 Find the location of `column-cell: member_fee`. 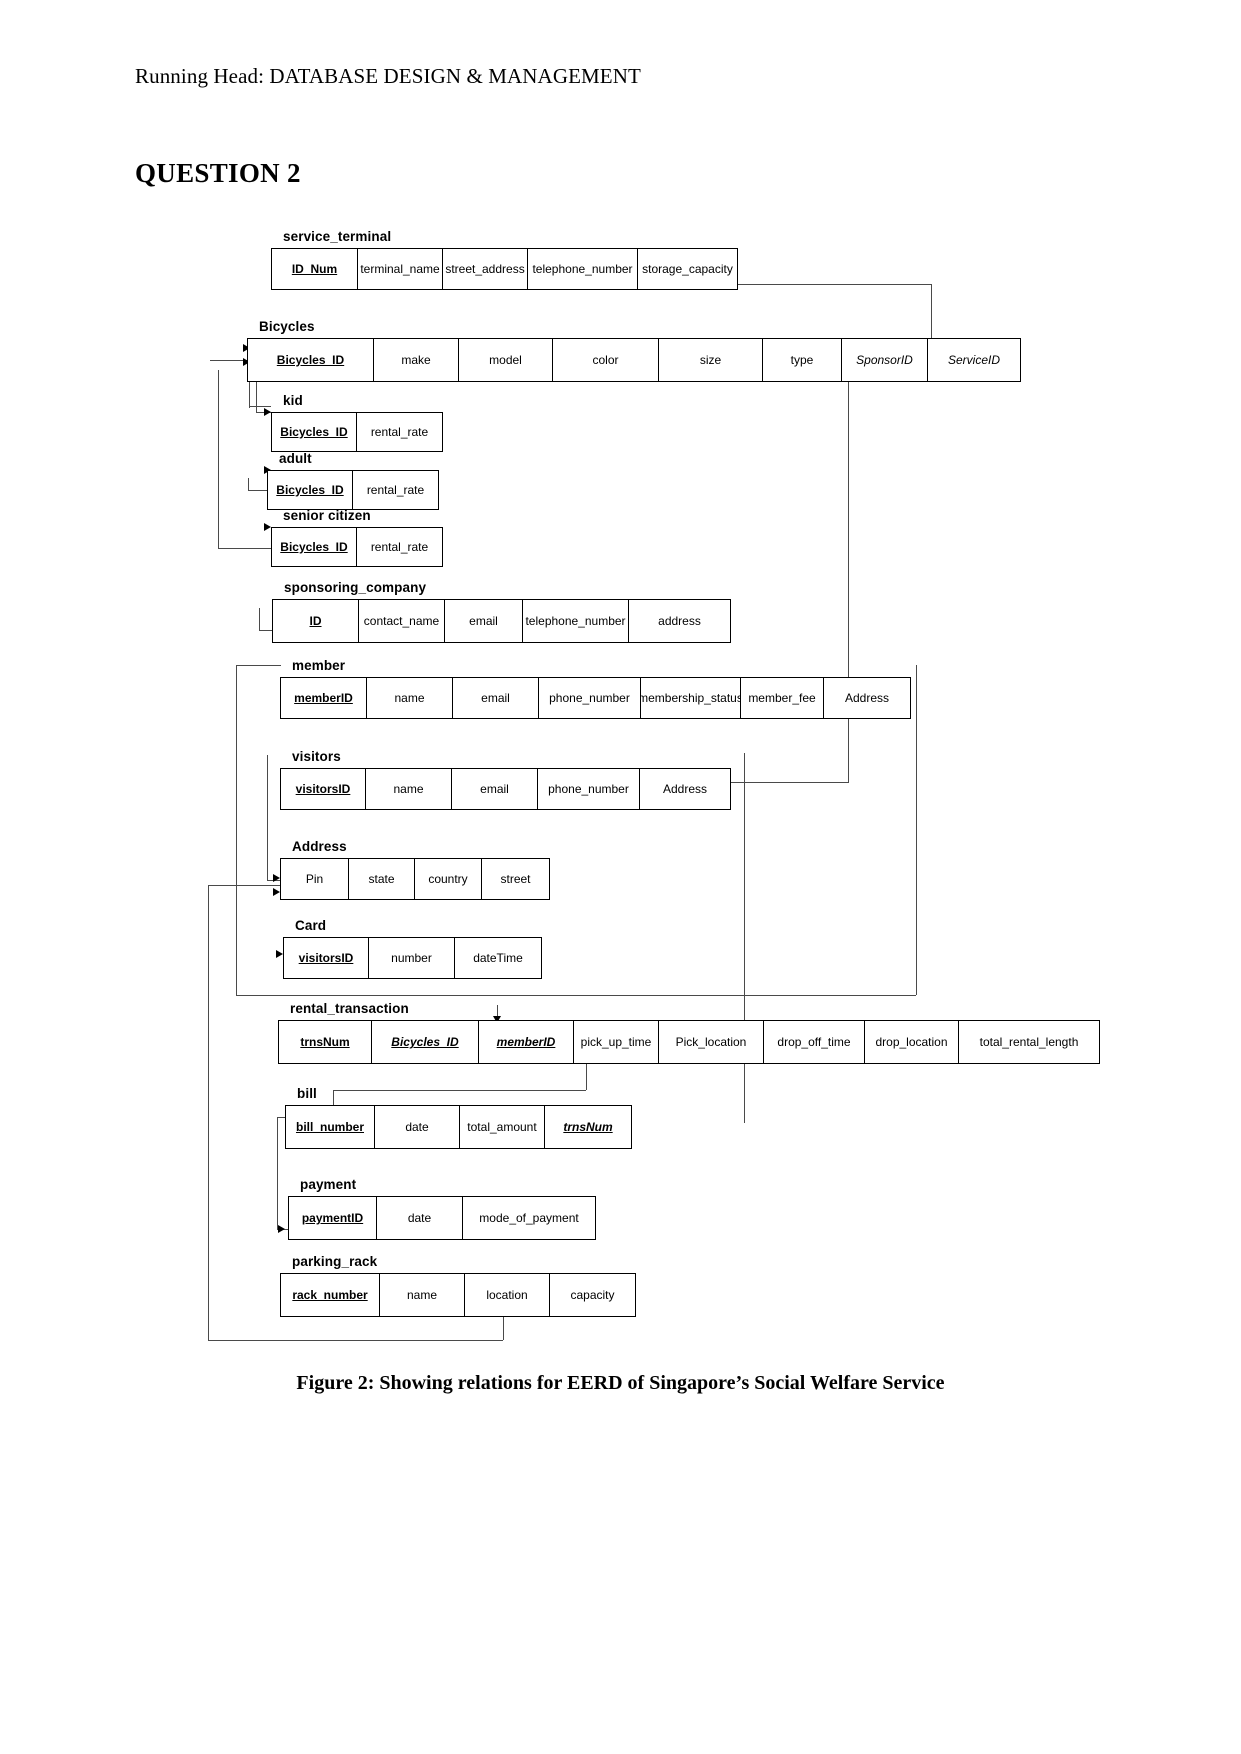

column-cell: member_fee is located at coordinates (782, 698).